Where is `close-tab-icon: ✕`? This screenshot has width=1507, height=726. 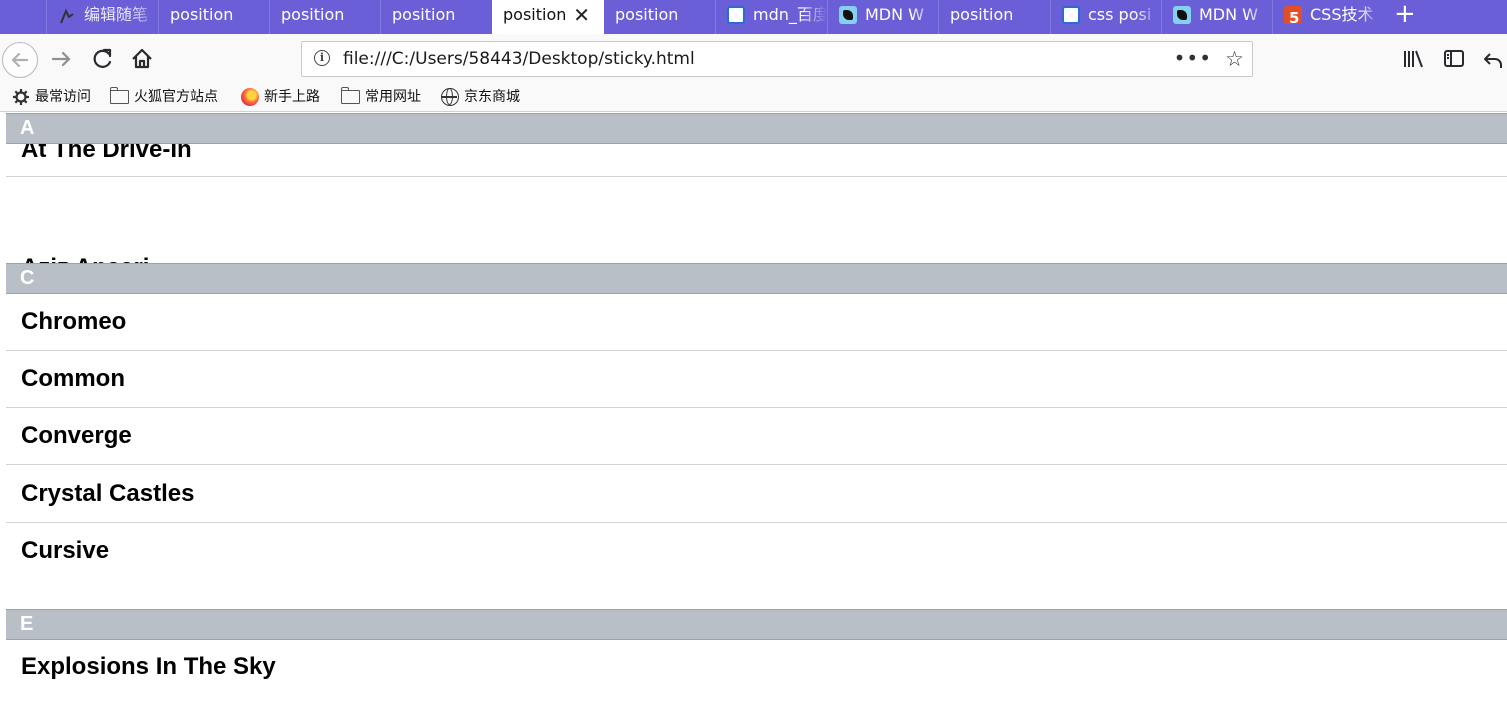 close-tab-icon: ✕ is located at coordinates (581, 15).